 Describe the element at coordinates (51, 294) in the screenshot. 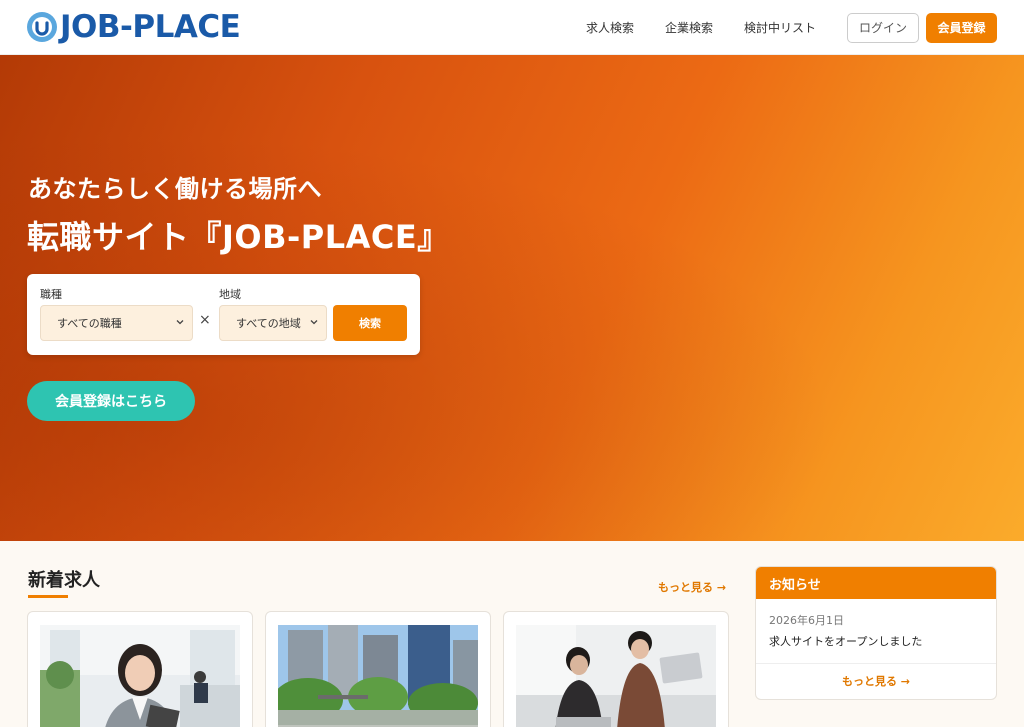

I see `job-type-label: 職種` at that location.